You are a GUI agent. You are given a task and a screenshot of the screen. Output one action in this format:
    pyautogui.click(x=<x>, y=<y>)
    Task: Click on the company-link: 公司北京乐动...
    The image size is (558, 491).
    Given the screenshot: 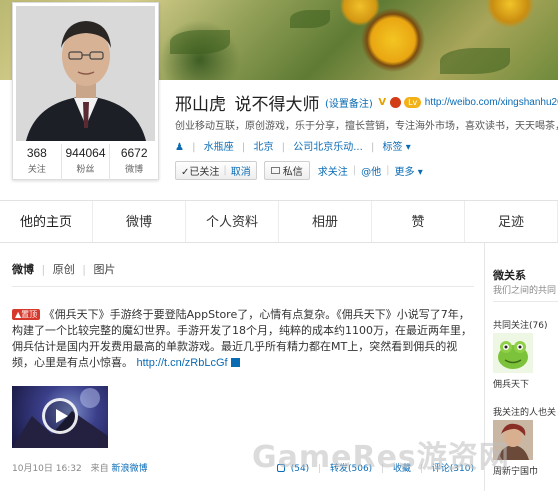 What is the action you would take?
    pyautogui.click(x=328, y=147)
    